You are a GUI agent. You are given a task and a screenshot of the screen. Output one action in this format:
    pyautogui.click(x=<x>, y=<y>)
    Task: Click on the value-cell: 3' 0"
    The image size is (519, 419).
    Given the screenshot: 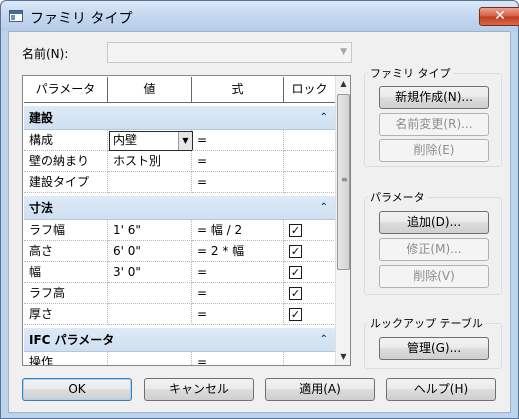 What is the action you would take?
    pyautogui.click(x=150, y=272)
    